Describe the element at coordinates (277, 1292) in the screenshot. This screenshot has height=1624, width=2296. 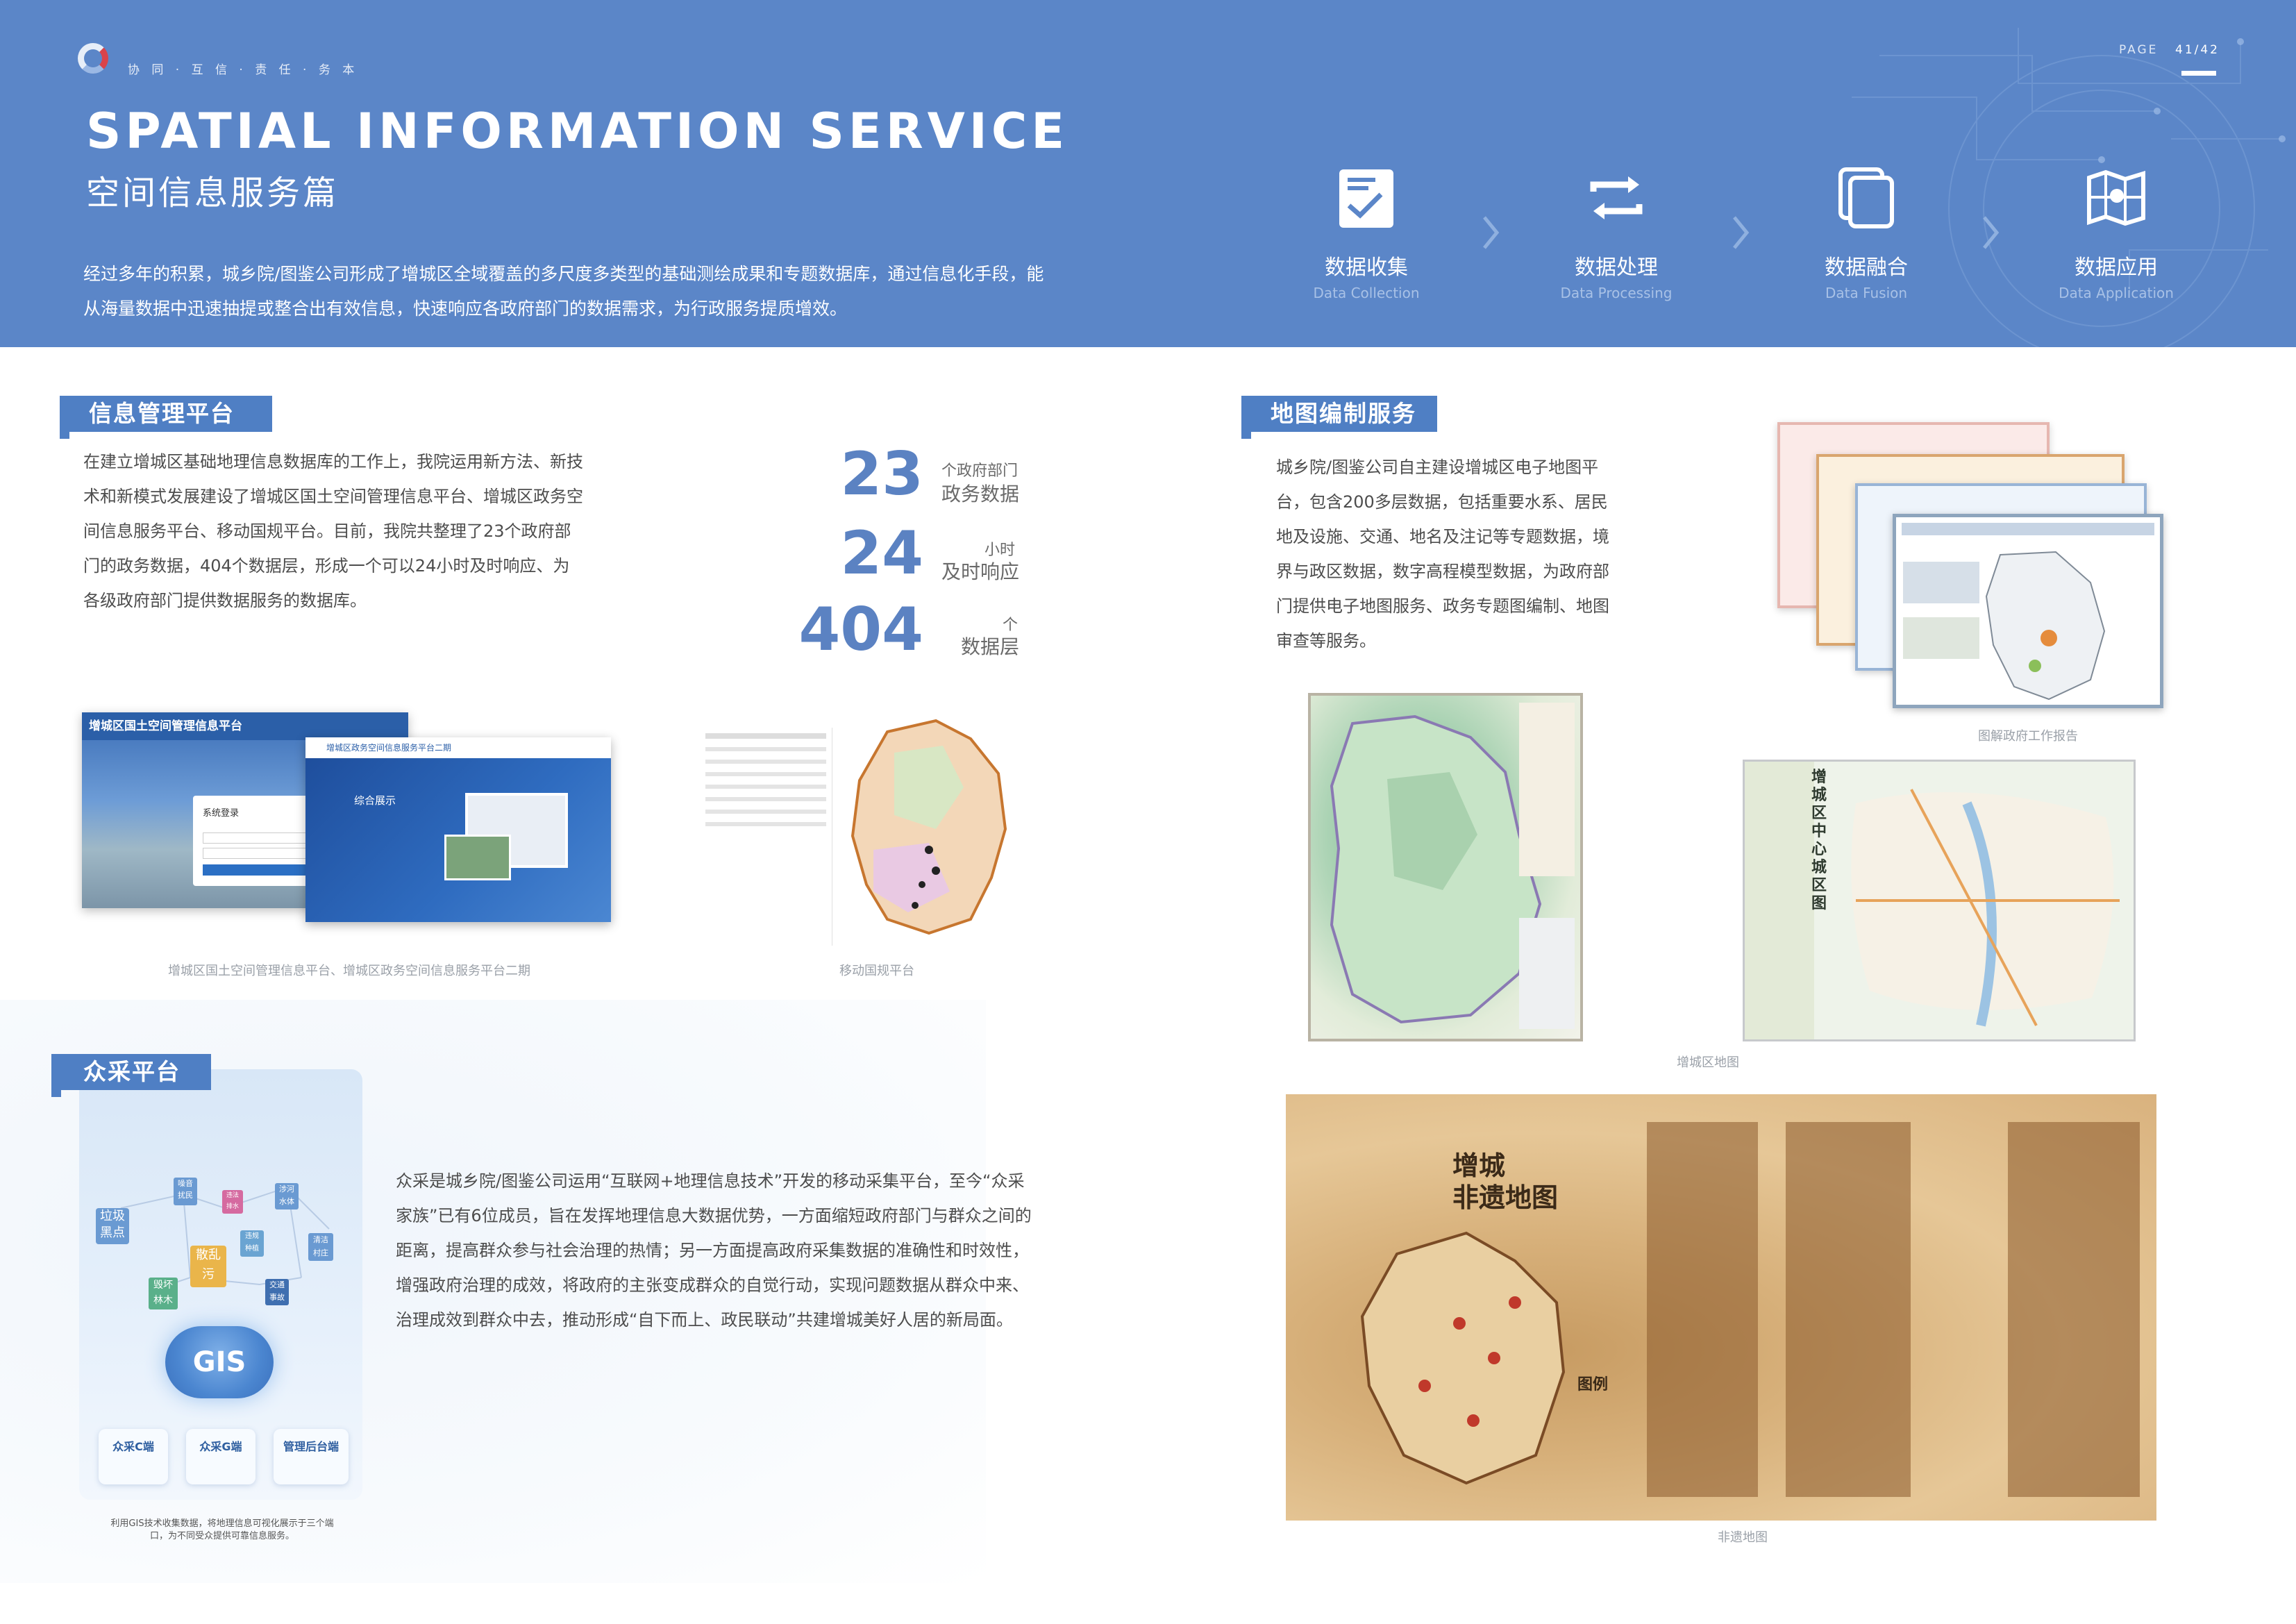
I see `node-traffic: 交通 事故` at that location.